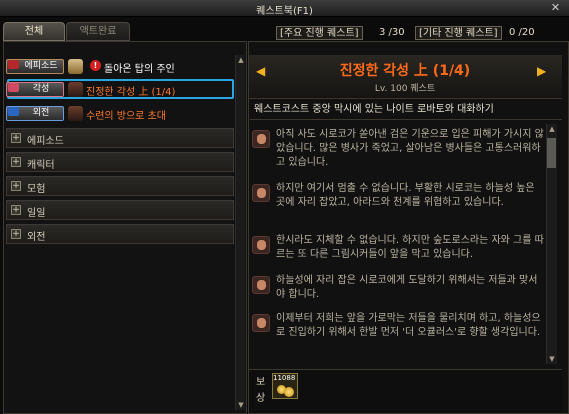 The height and width of the screenshot is (414, 569). What do you see at coordinates (41, 165) in the screenshot?
I see `category-label: 캐릭터` at bounding box center [41, 165].